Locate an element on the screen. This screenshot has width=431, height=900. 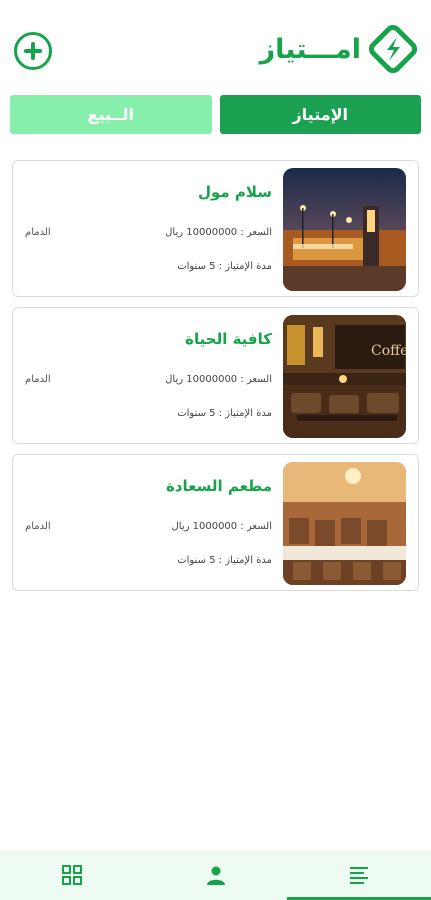
nav-profile is located at coordinates (216, 875).